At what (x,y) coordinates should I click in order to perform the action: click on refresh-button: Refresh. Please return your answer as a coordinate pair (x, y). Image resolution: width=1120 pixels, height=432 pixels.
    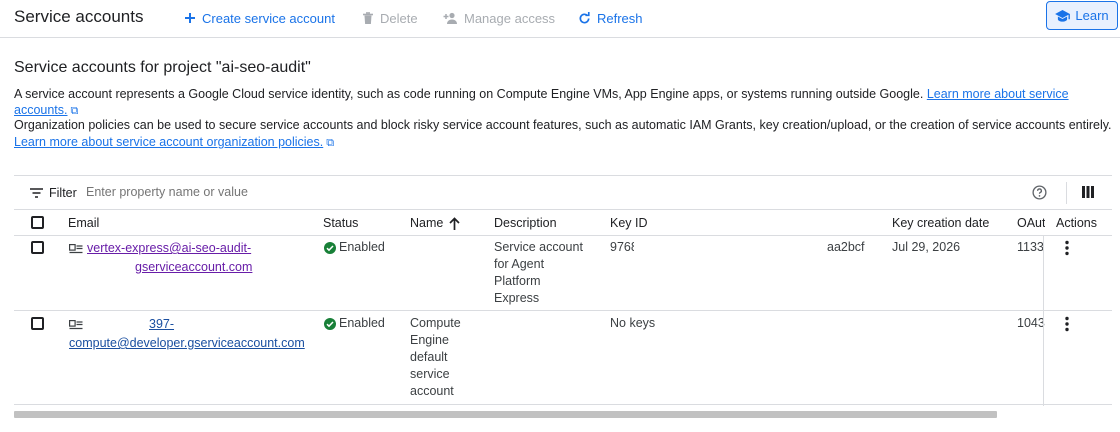
    Looking at the image, I should click on (610, 18).